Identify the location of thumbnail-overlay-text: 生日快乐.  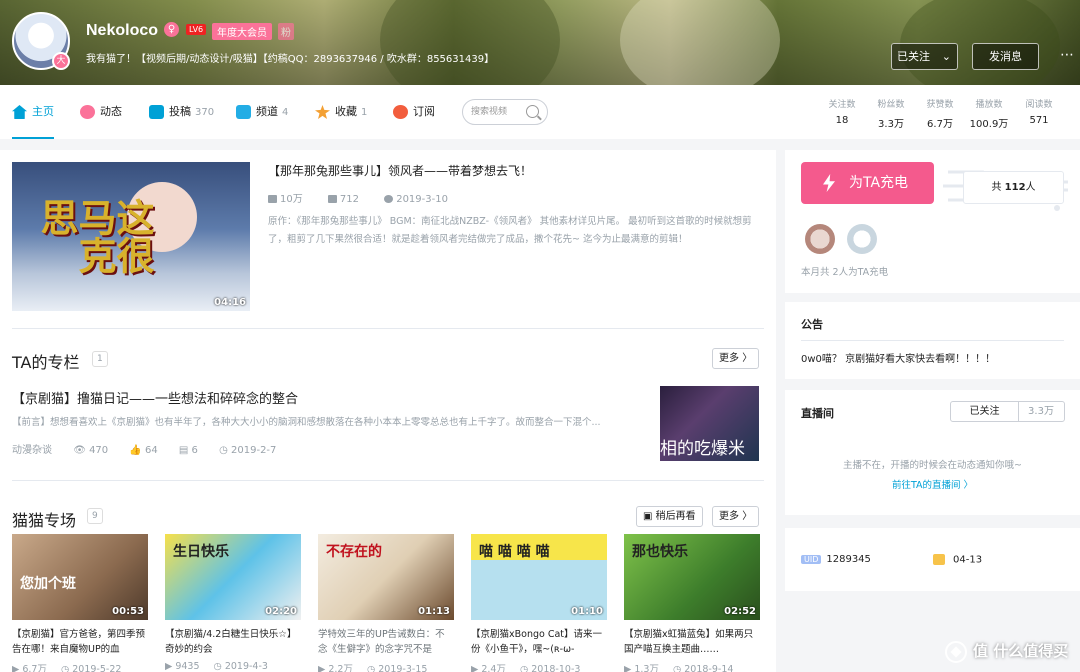
(201, 552).